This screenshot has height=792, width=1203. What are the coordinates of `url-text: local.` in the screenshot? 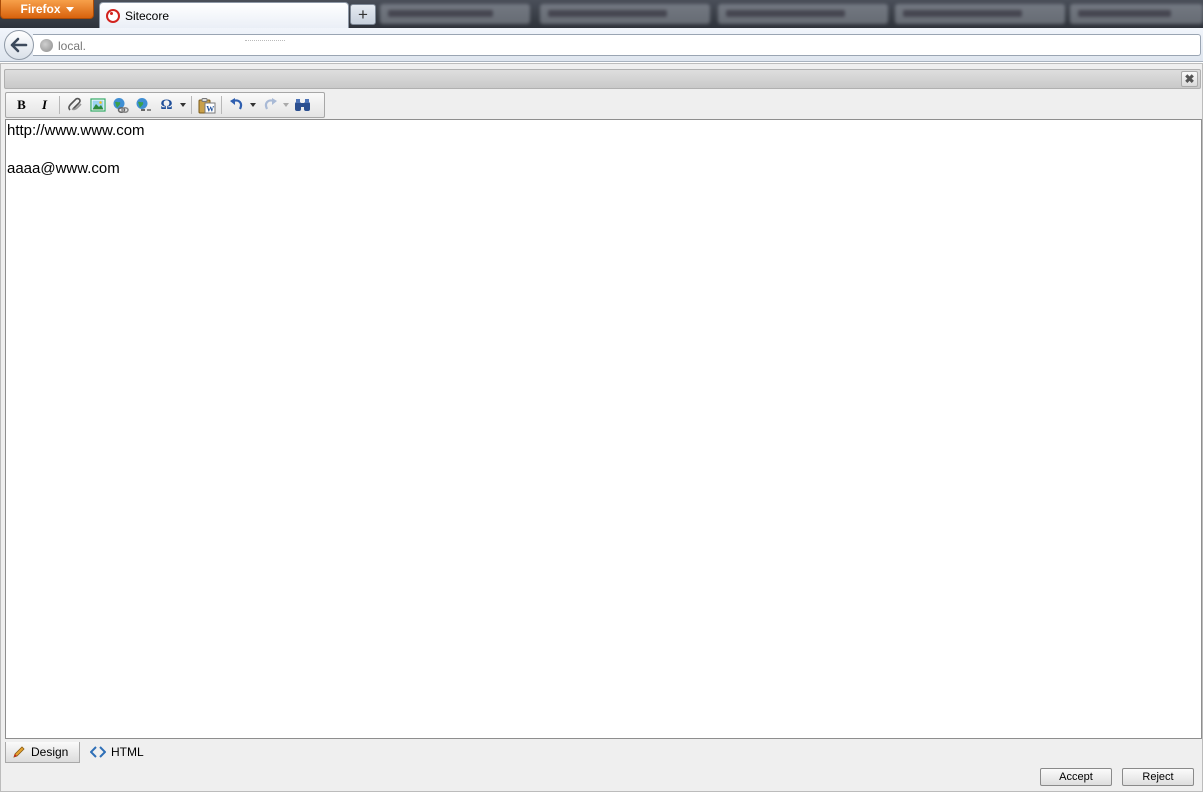 It's located at (72, 46).